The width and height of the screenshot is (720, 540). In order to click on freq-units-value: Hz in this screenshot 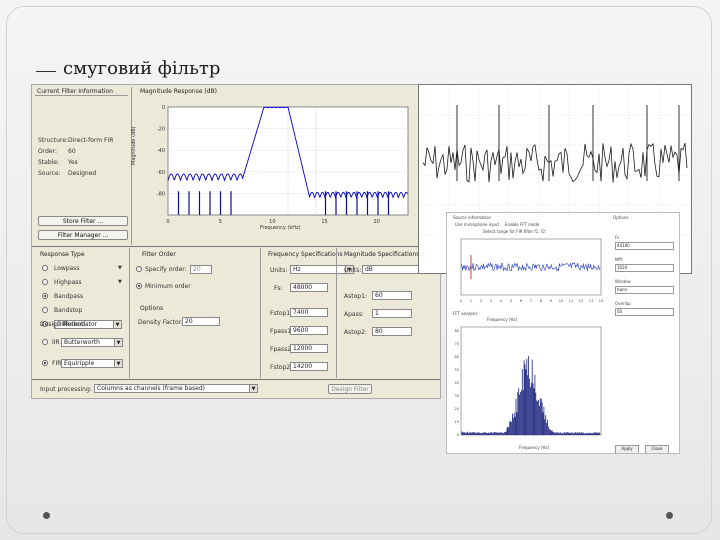, I will do `click(297, 269)`.